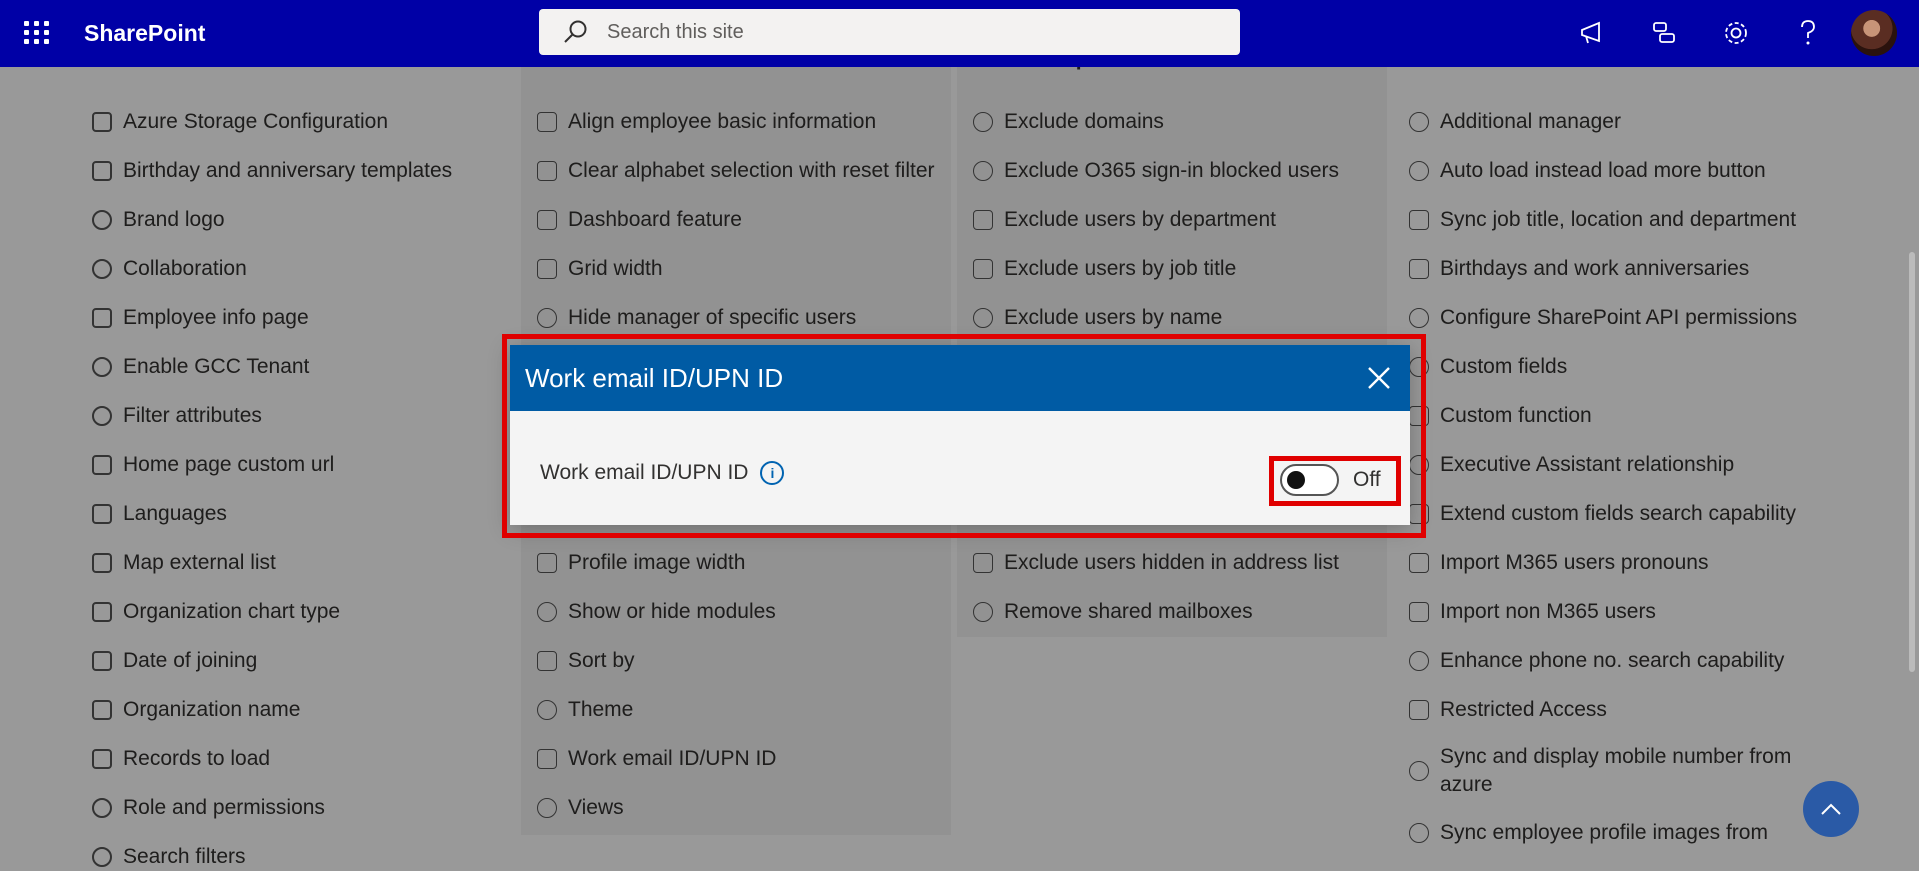 This screenshot has height=871, width=1919. Describe the element at coordinates (964, 436) in the screenshot. I see `dialog-highlight` at that location.